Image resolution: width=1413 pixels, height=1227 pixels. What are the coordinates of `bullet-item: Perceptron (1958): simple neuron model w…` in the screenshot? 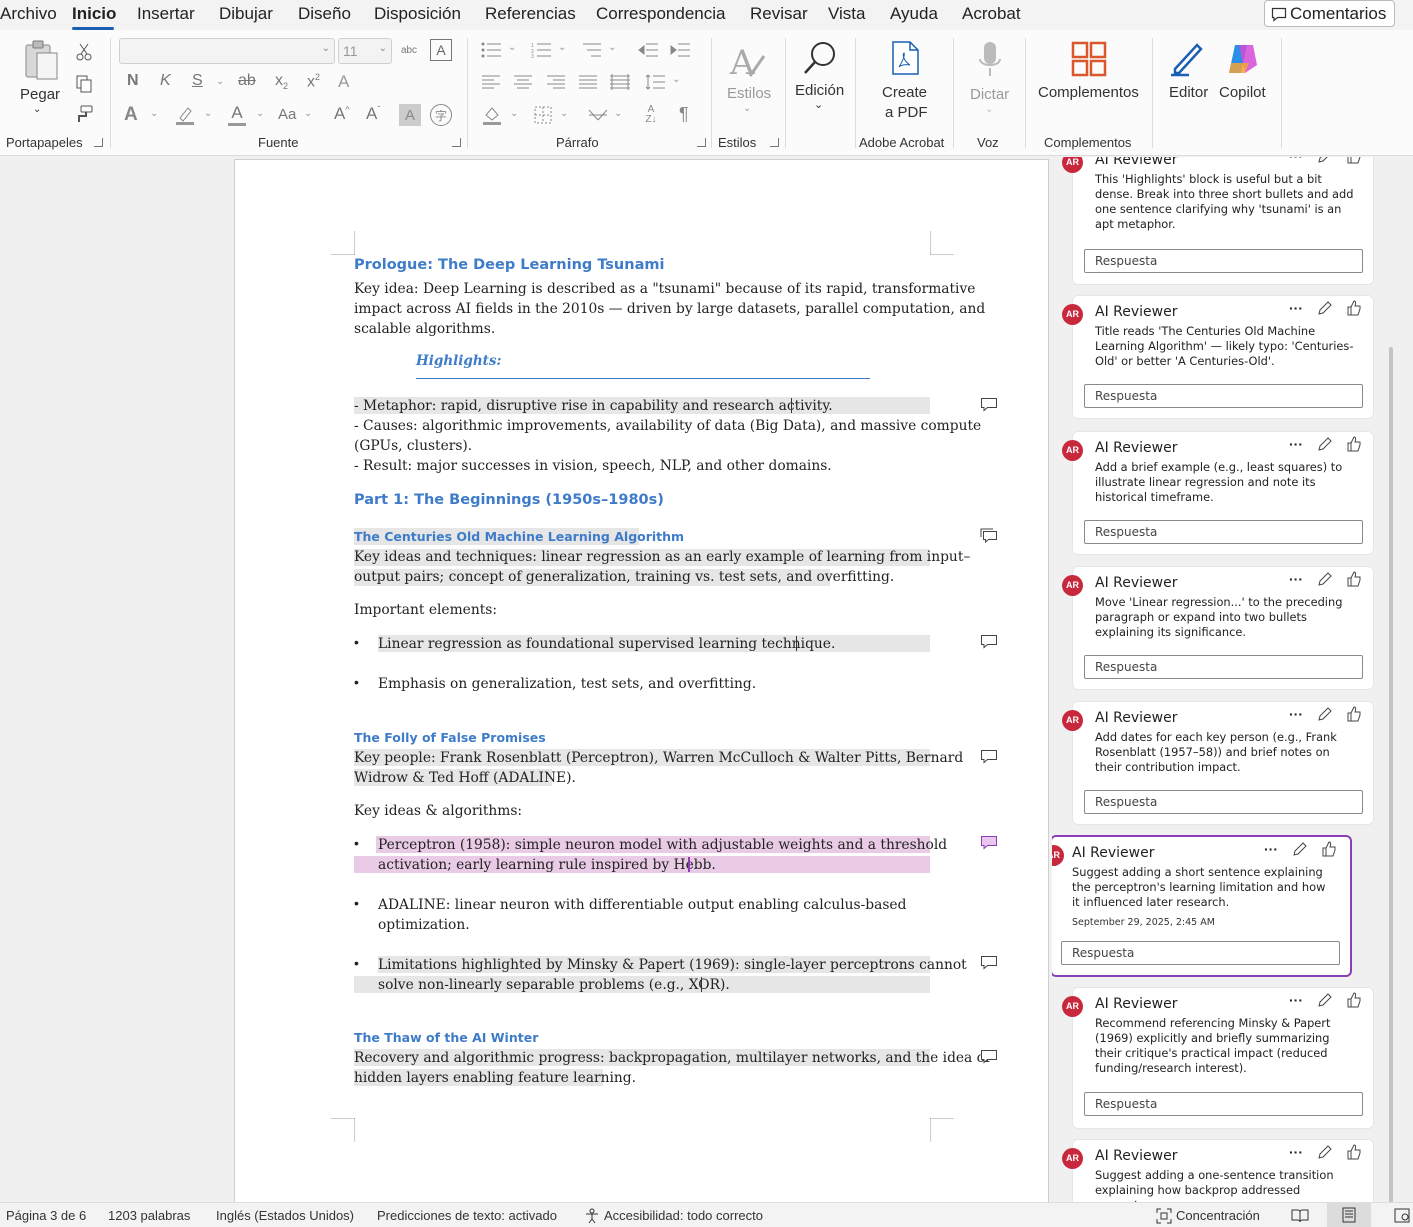 It's located at (662, 845).